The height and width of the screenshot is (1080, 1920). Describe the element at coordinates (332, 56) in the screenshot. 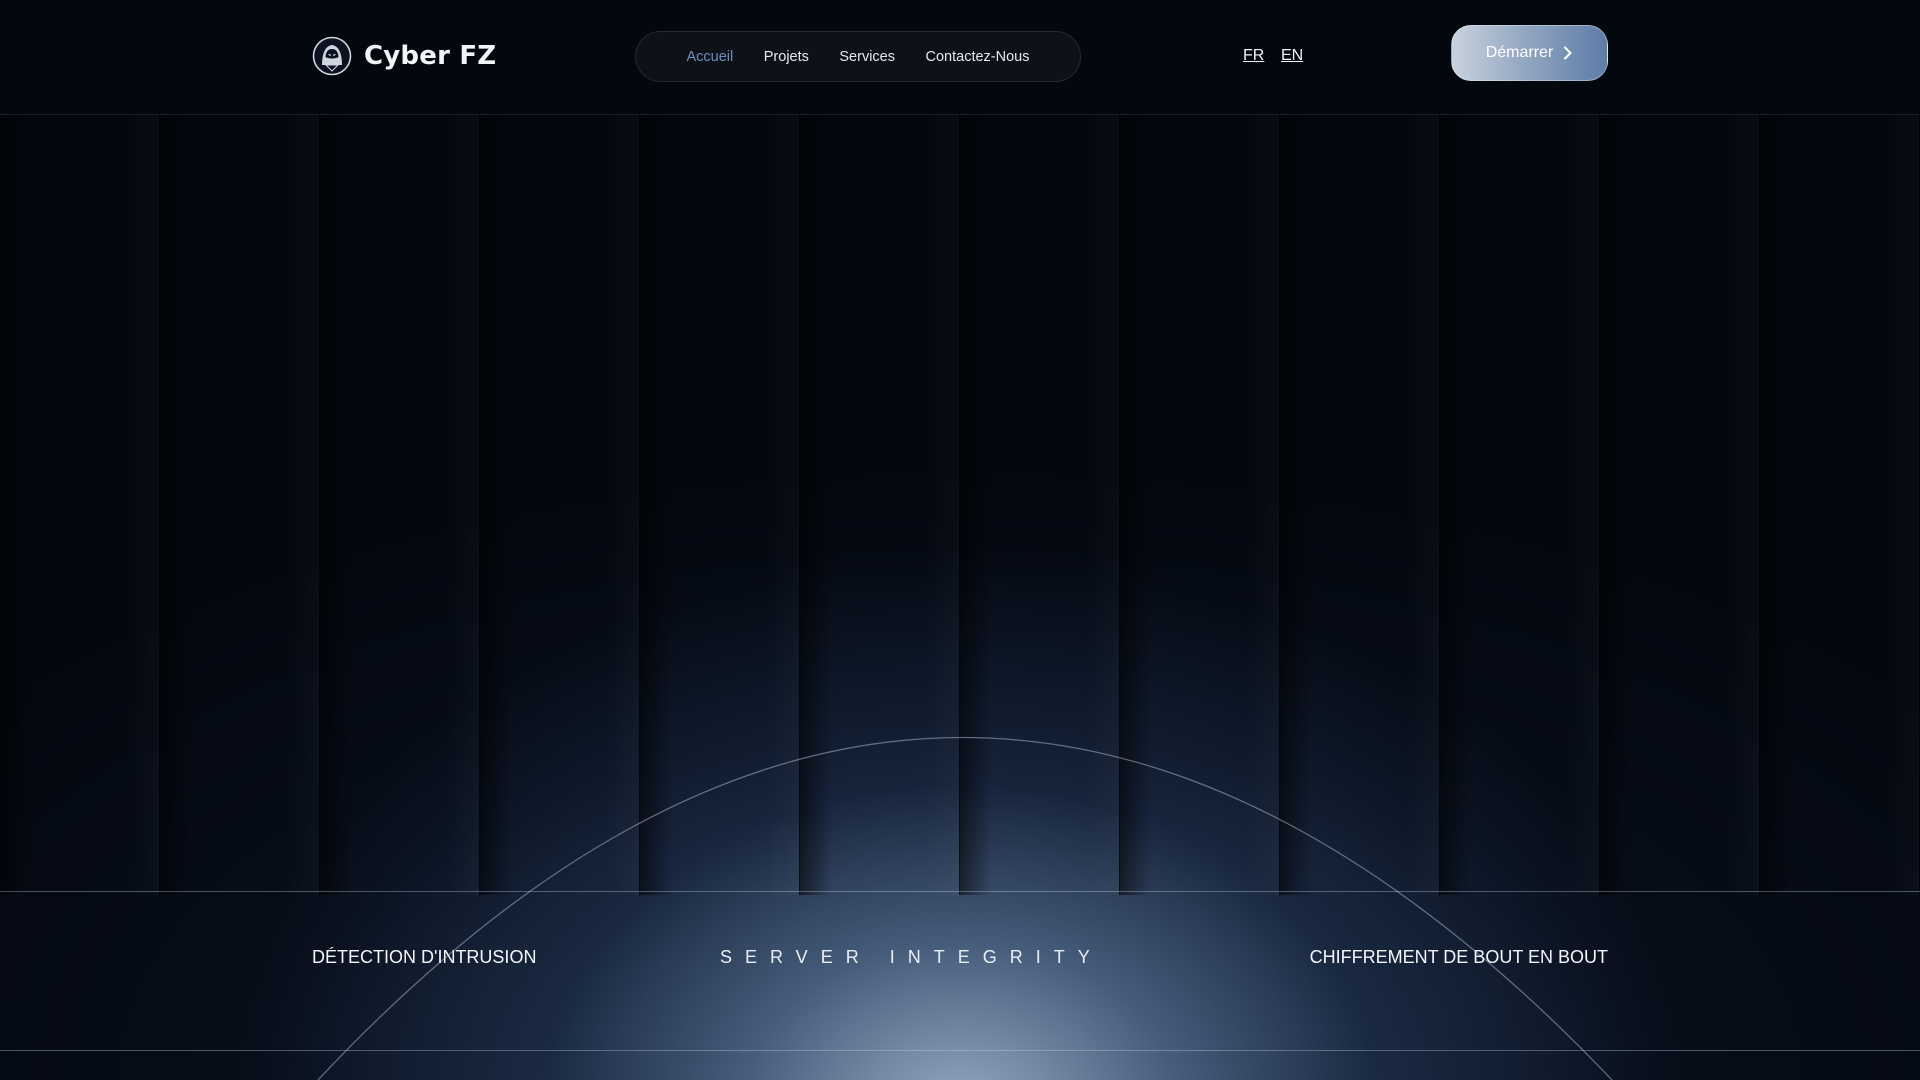

I see `hooded-hacker-icon` at that location.